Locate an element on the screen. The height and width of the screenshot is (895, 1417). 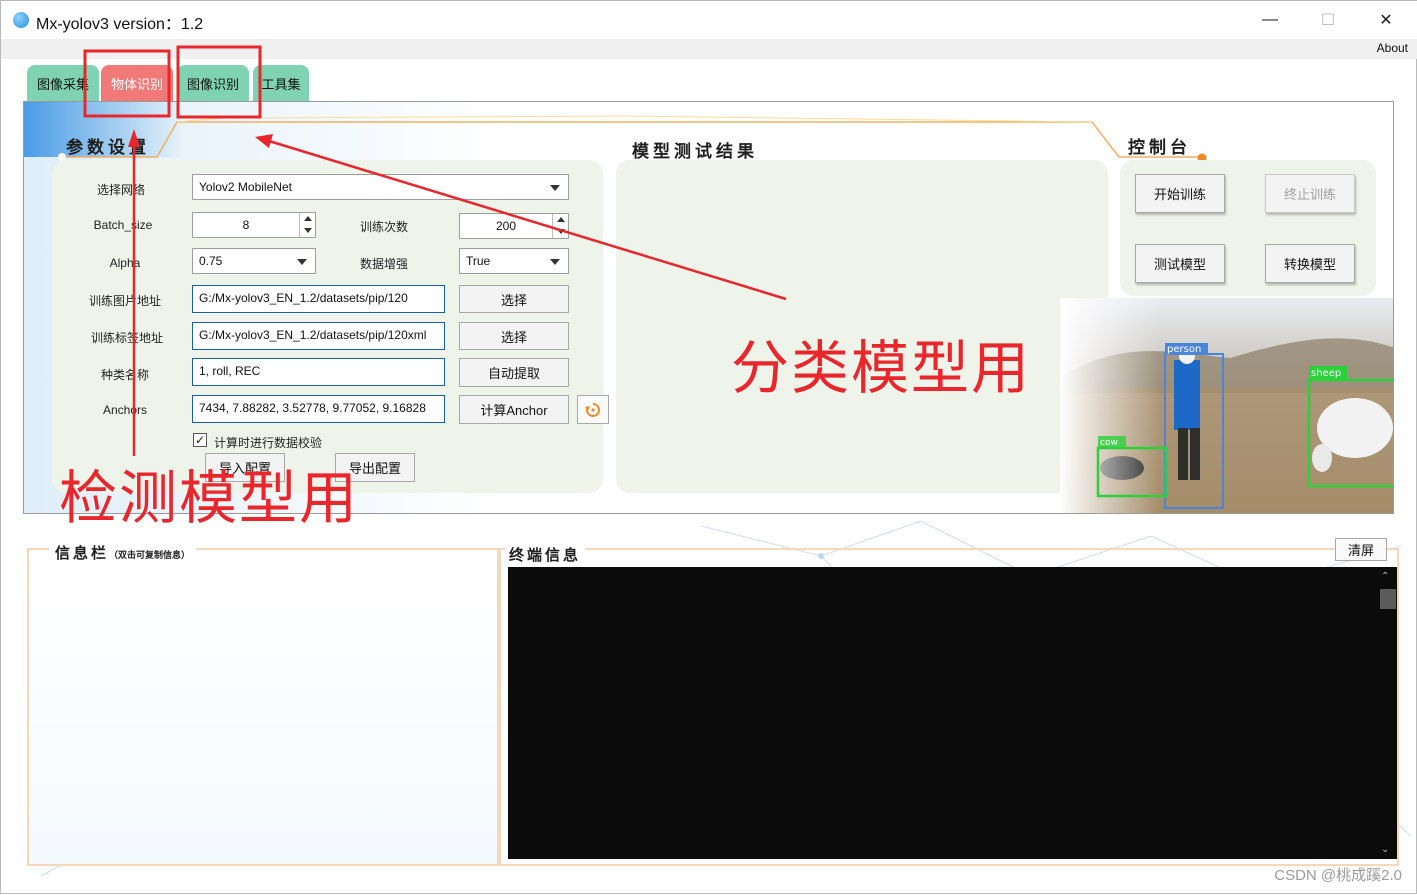
watermark: CSDN @桃成蹊2.0 is located at coordinates (1338, 875).